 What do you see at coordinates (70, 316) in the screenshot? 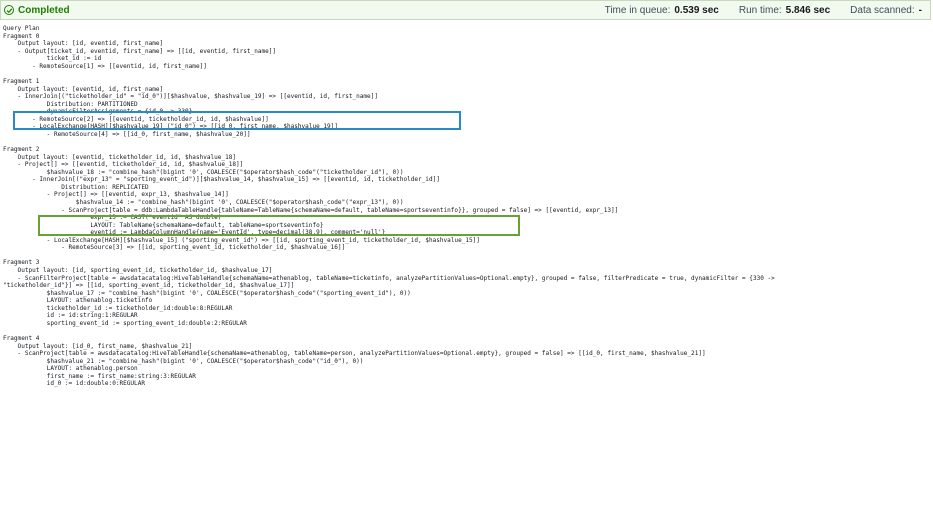
I see `plan-line: id := id:string:1:REGULAR` at bounding box center [70, 316].